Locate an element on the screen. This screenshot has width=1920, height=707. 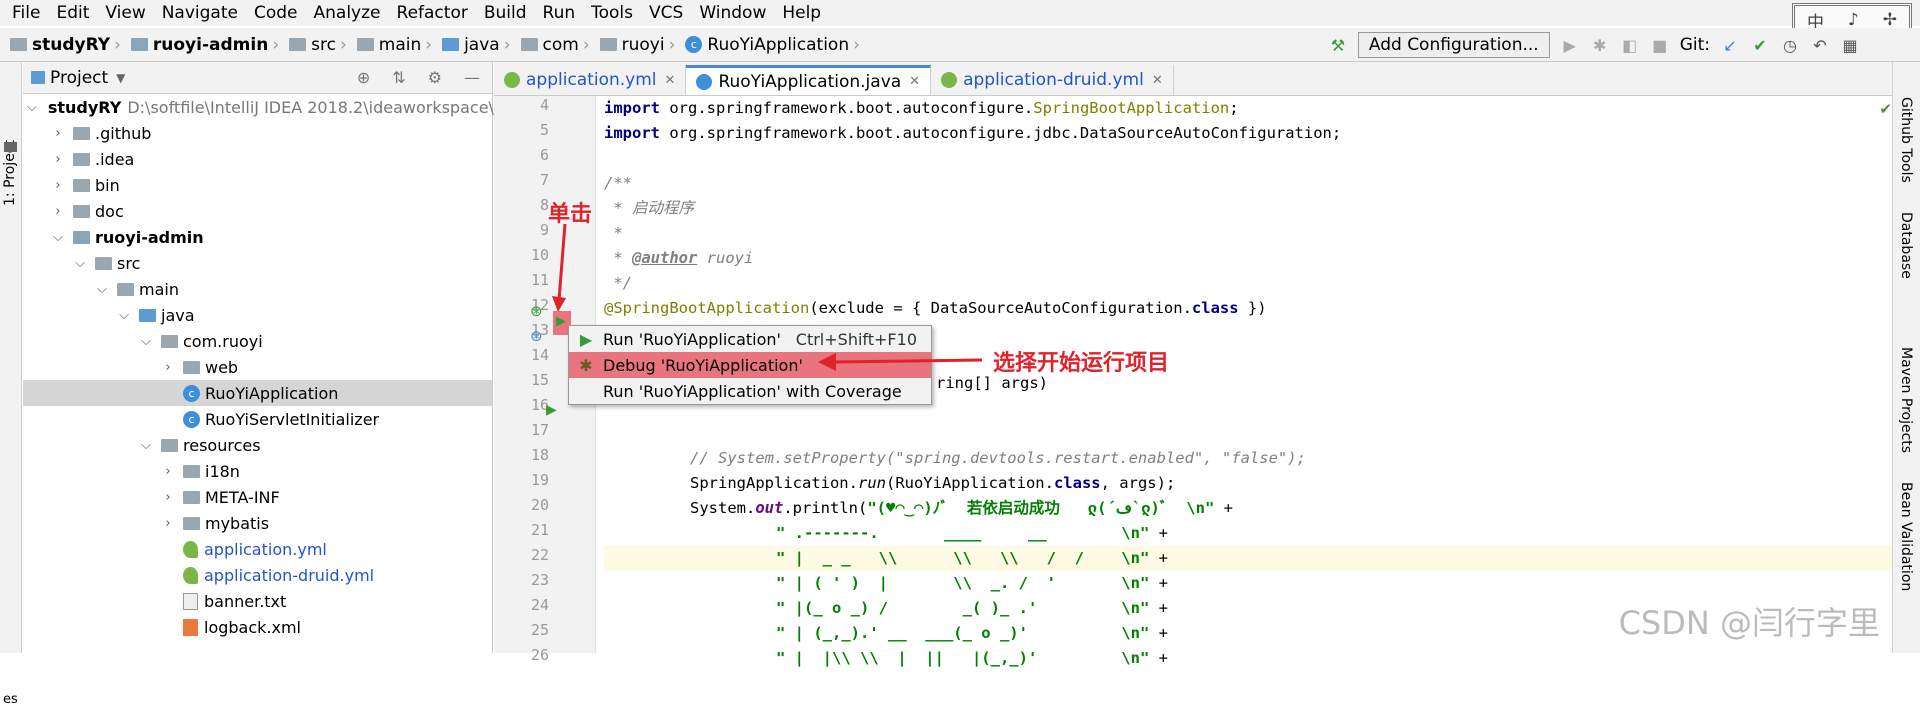
menu-navigate: Navigate is located at coordinates (200, 13).